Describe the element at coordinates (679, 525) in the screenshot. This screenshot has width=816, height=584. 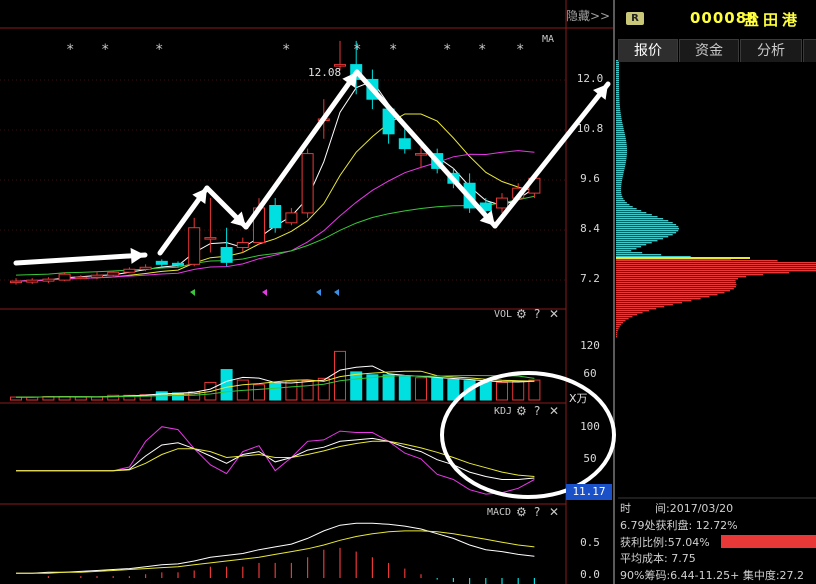
I see `info-profit-line: 6.79处获利盘: 12.72%` at that location.